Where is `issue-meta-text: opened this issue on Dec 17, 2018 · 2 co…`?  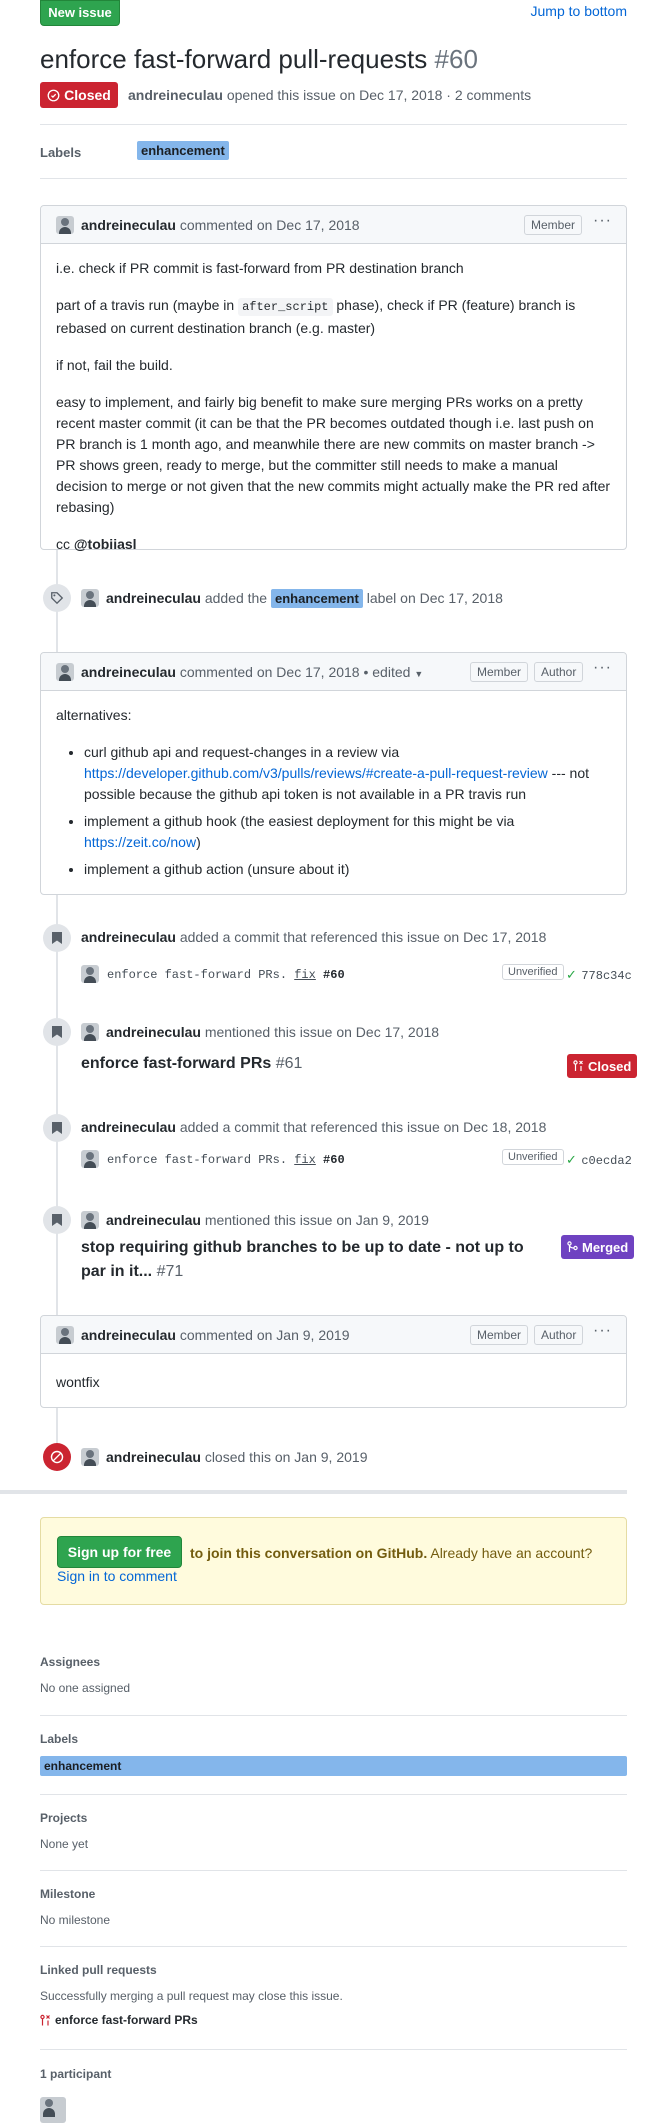
issue-meta-text: opened this issue on Dec 17, 2018 · 2 co… is located at coordinates (379, 95).